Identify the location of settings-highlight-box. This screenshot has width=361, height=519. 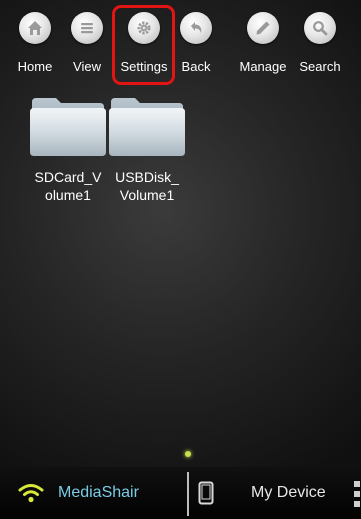
(143, 45).